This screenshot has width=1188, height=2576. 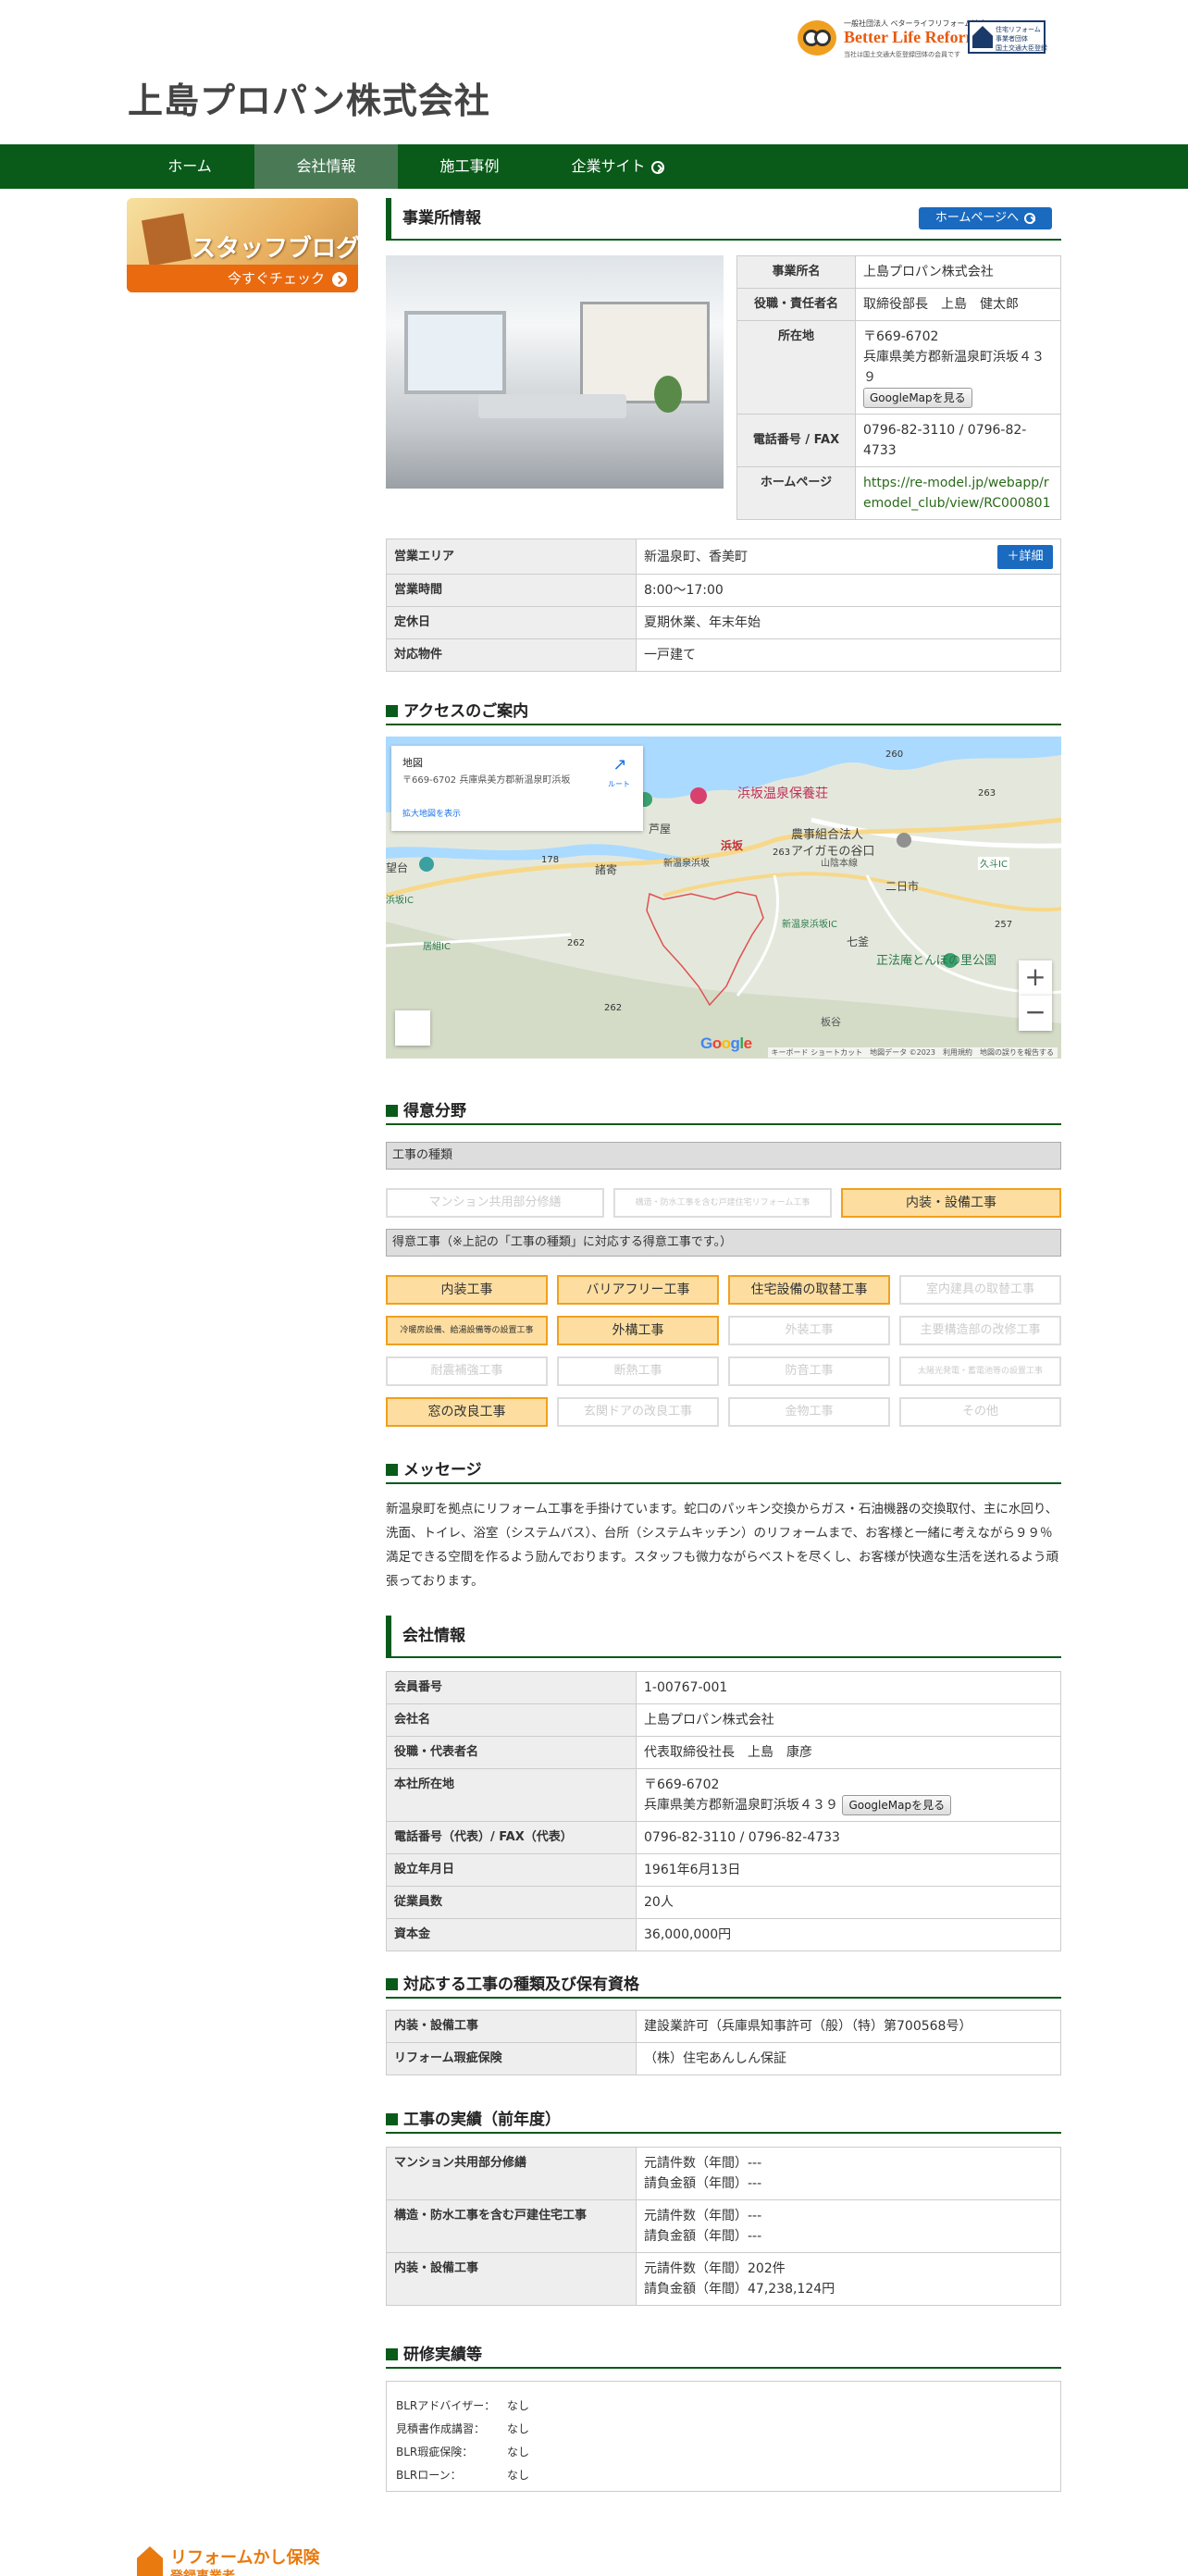 What do you see at coordinates (1004, 925) in the screenshot?
I see `map-road-257: 257` at bounding box center [1004, 925].